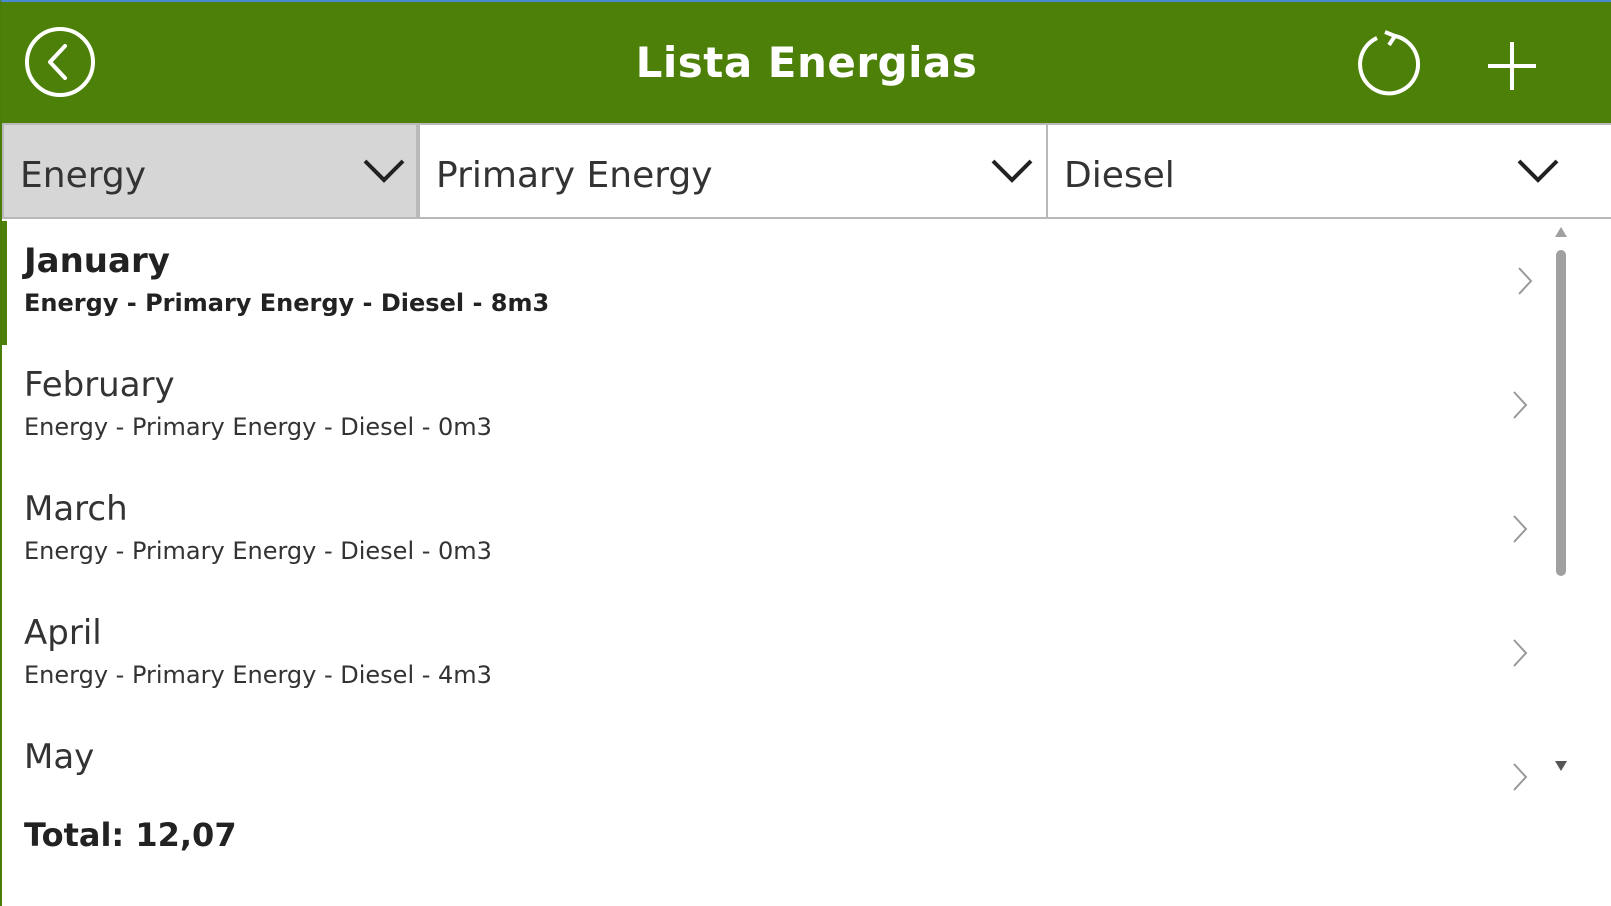  What do you see at coordinates (1561, 232) in the screenshot?
I see `scroll-up-arrow-icon` at bounding box center [1561, 232].